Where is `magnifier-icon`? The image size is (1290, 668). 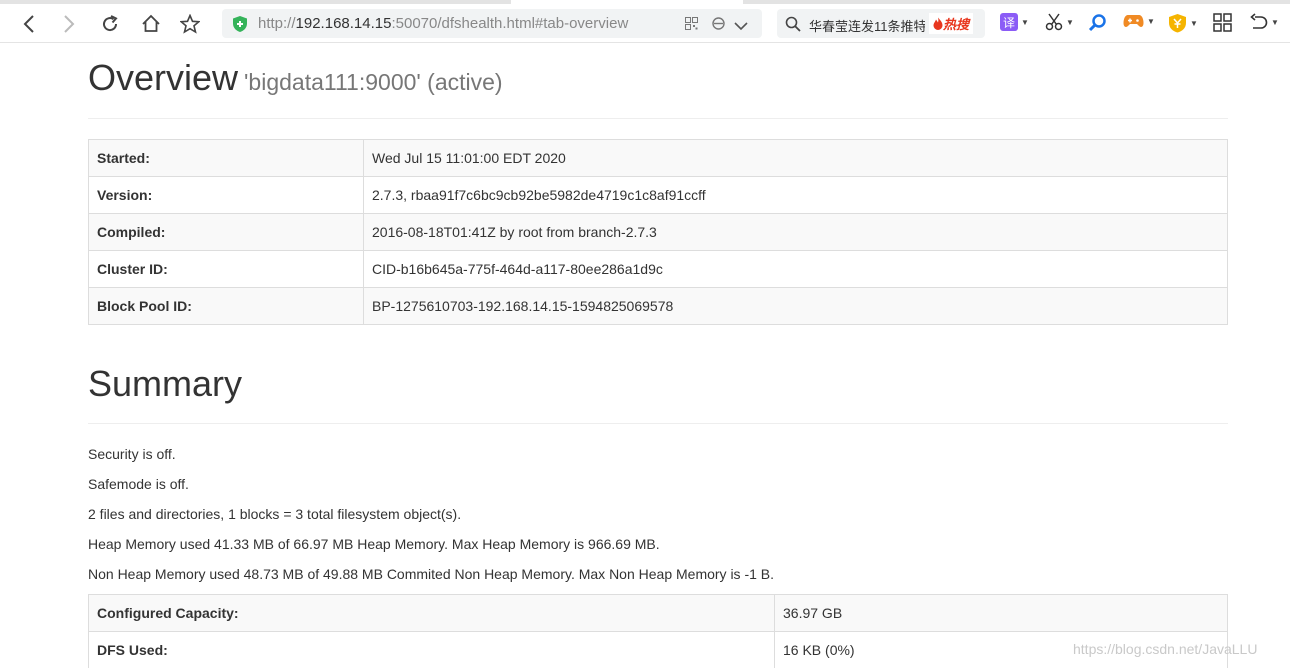
magnifier-icon is located at coordinates (1097, 23).